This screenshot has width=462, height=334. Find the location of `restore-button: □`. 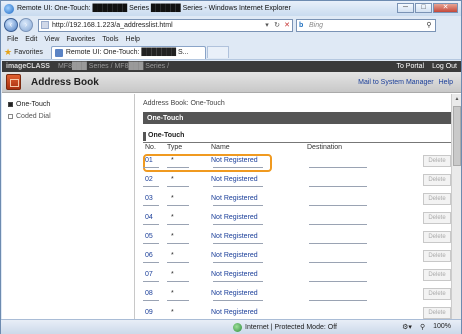

restore-button: □ is located at coordinates (423, 8).